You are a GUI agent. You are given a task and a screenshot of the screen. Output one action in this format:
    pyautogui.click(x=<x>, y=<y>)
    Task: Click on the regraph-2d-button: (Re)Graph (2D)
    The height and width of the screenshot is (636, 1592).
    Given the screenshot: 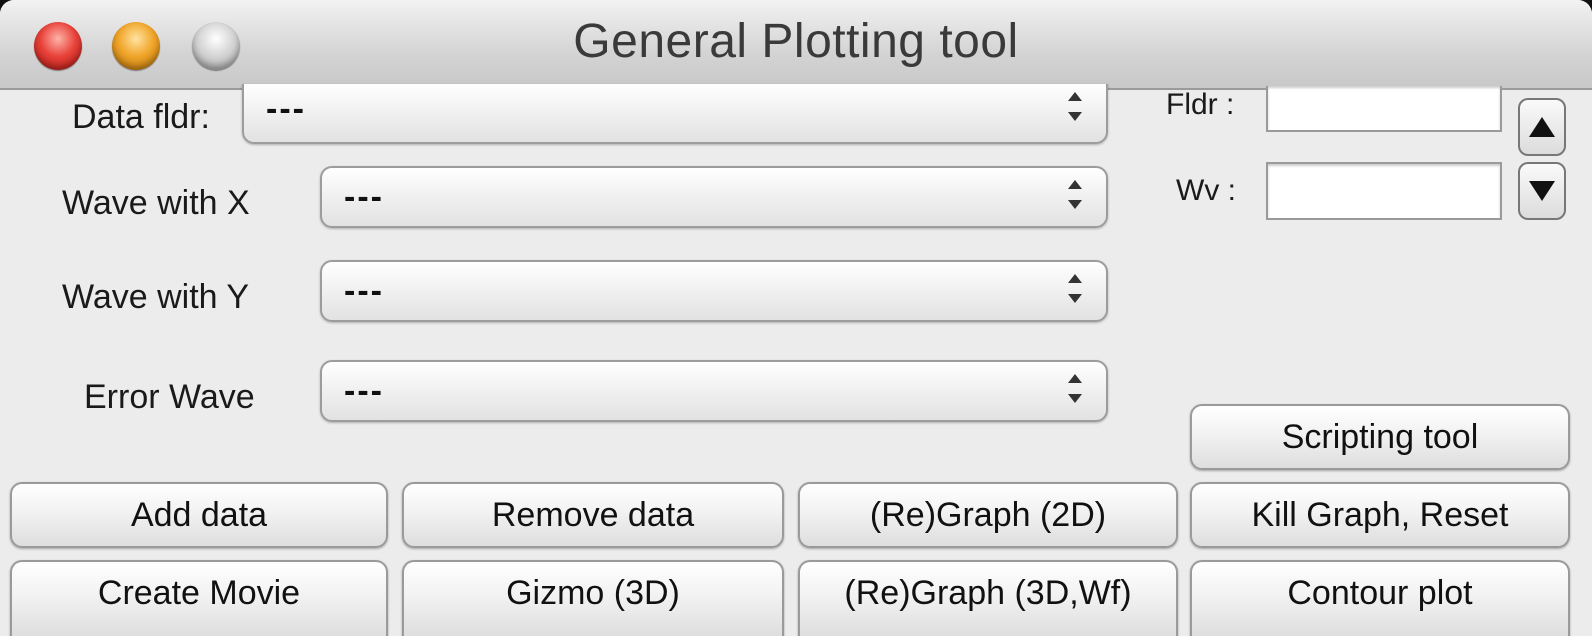 What is the action you would take?
    pyautogui.click(x=988, y=515)
    